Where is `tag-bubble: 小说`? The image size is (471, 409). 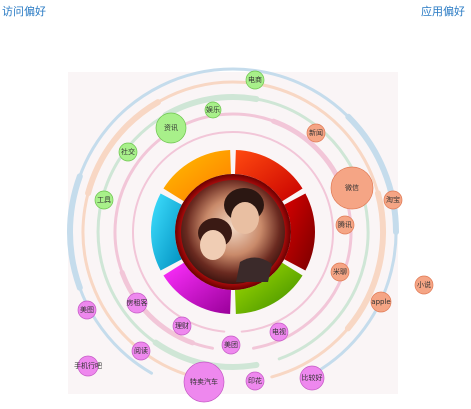 tag-bubble: 小说 is located at coordinates (424, 285).